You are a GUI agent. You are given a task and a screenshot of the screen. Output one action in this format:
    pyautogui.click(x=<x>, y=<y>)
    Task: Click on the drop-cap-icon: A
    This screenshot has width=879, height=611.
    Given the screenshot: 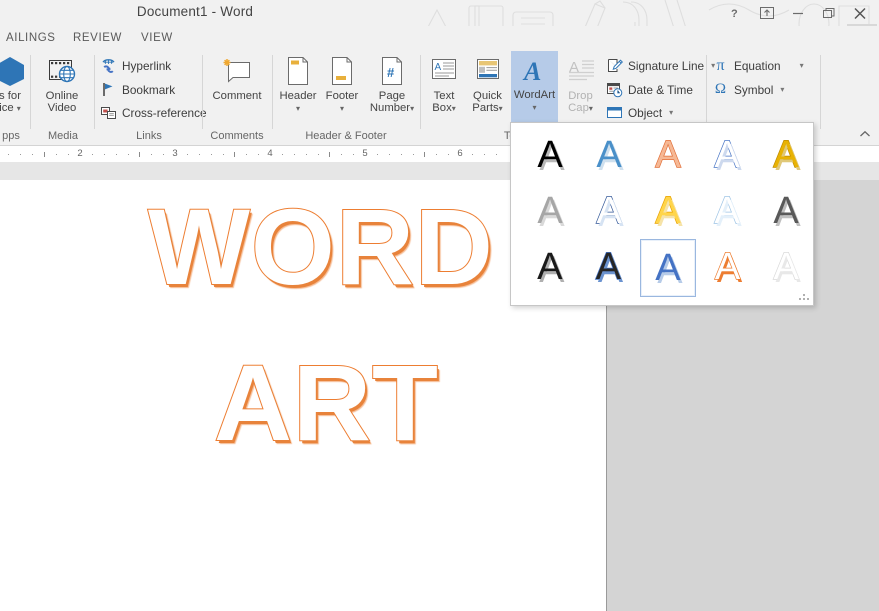 What is the action you would take?
    pyautogui.click(x=580, y=71)
    